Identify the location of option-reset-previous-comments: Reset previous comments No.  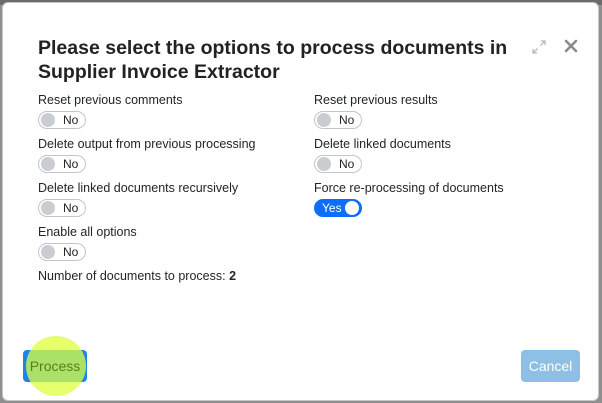
(110, 111).